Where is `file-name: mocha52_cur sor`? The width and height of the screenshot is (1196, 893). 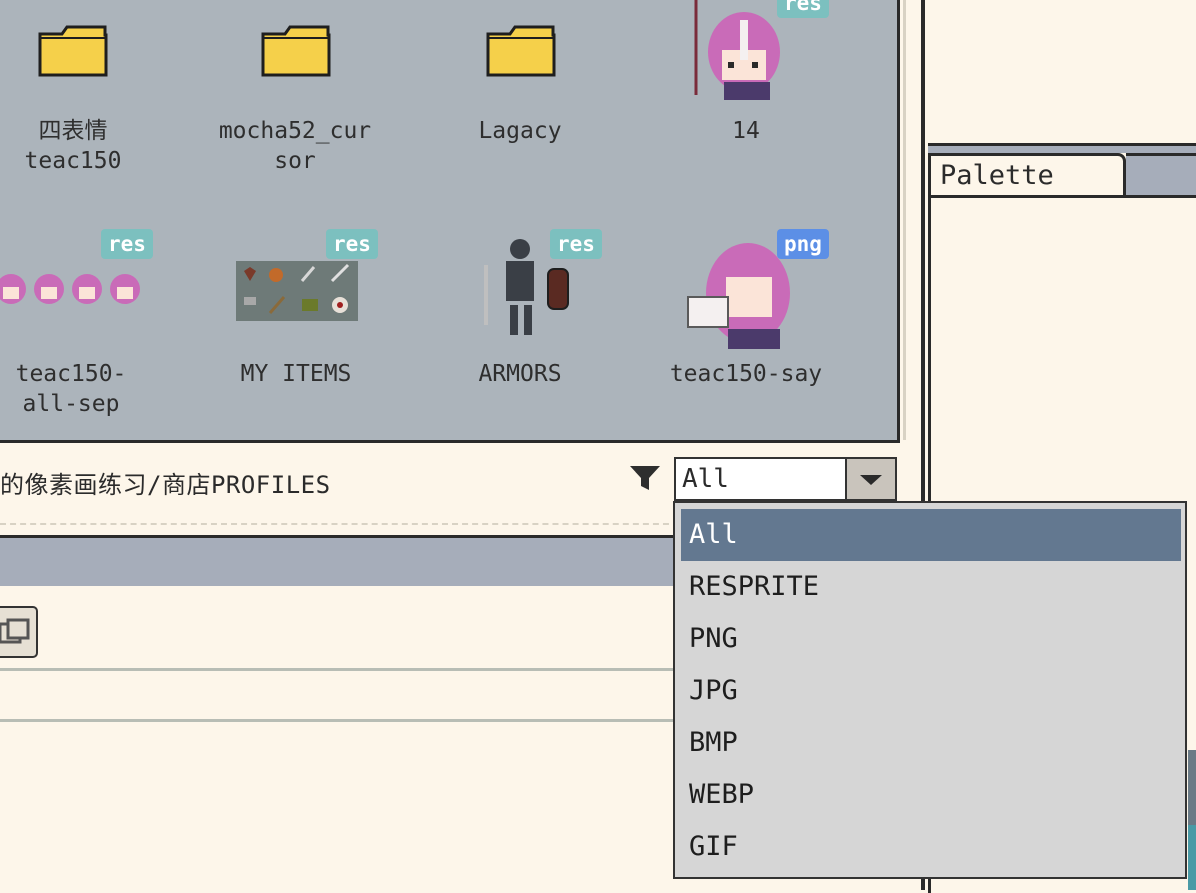 file-name: mocha52_cur sor is located at coordinates (295, 146).